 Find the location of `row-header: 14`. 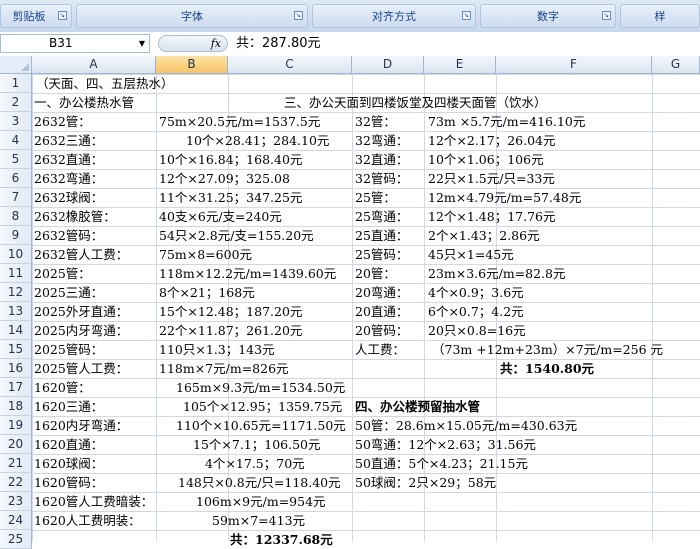

row-header: 14 is located at coordinates (16, 330).